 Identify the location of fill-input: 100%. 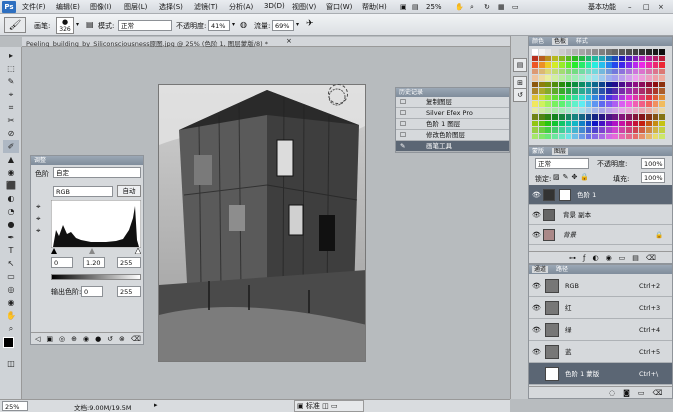
(653, 177).